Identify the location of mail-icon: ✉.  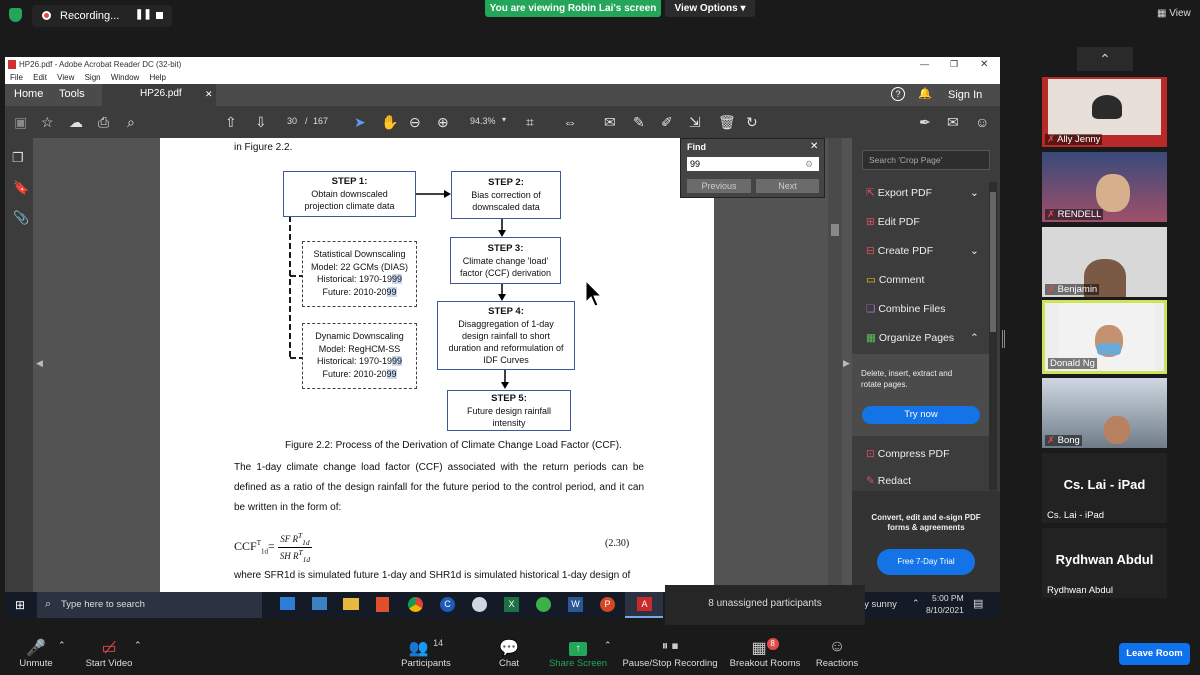
(953, 122).